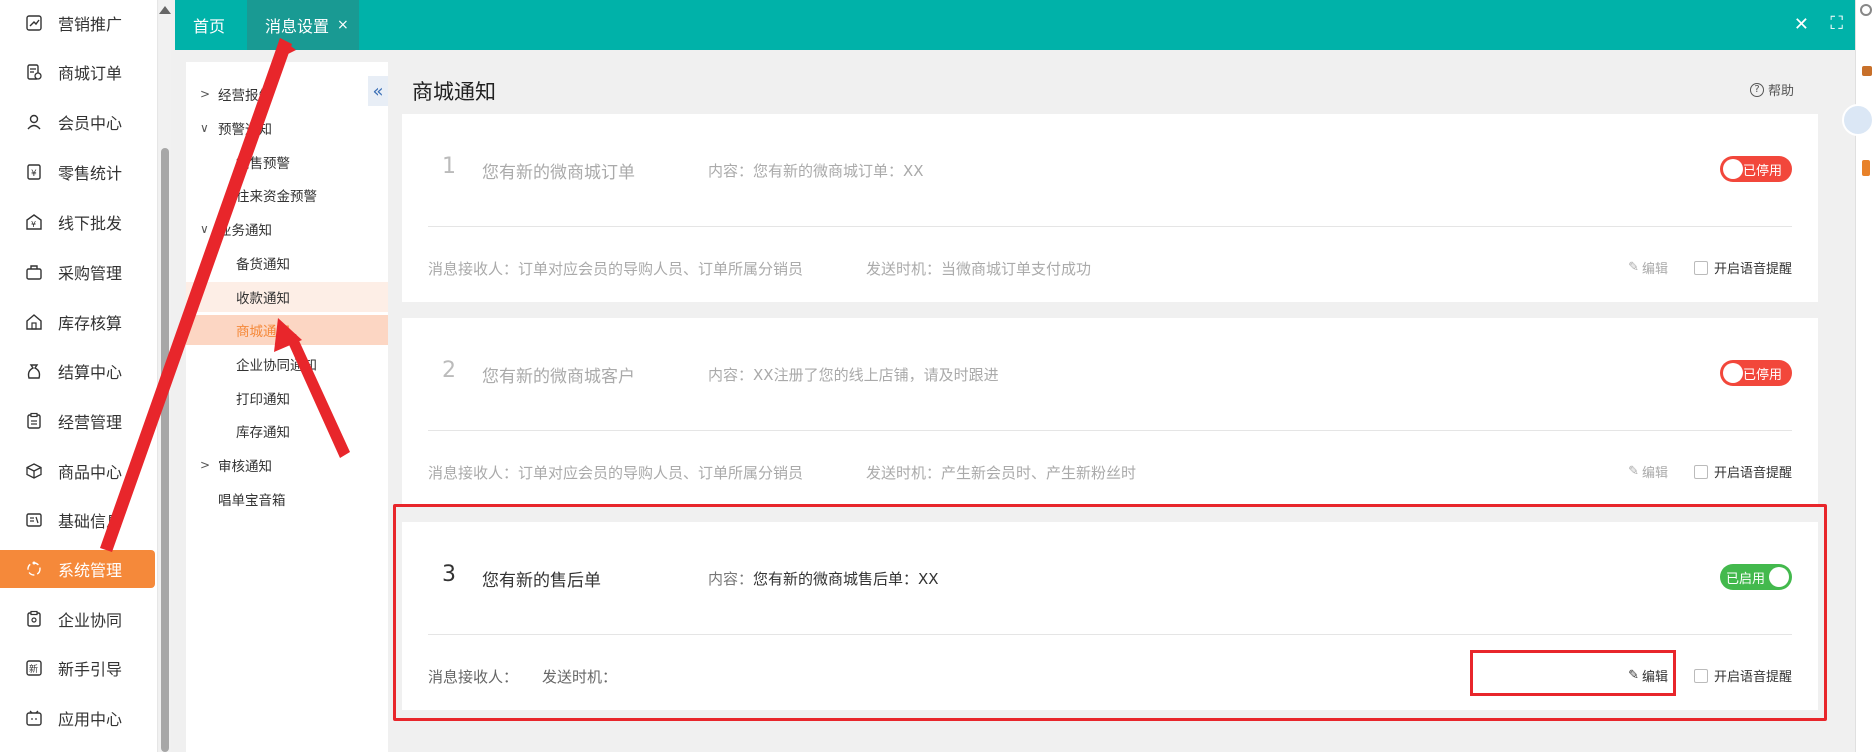 This screenshot has height=752, width=1876. I want to click on sidebar-item-retail-stats: ¥ 零售统计, so click(77, 172).